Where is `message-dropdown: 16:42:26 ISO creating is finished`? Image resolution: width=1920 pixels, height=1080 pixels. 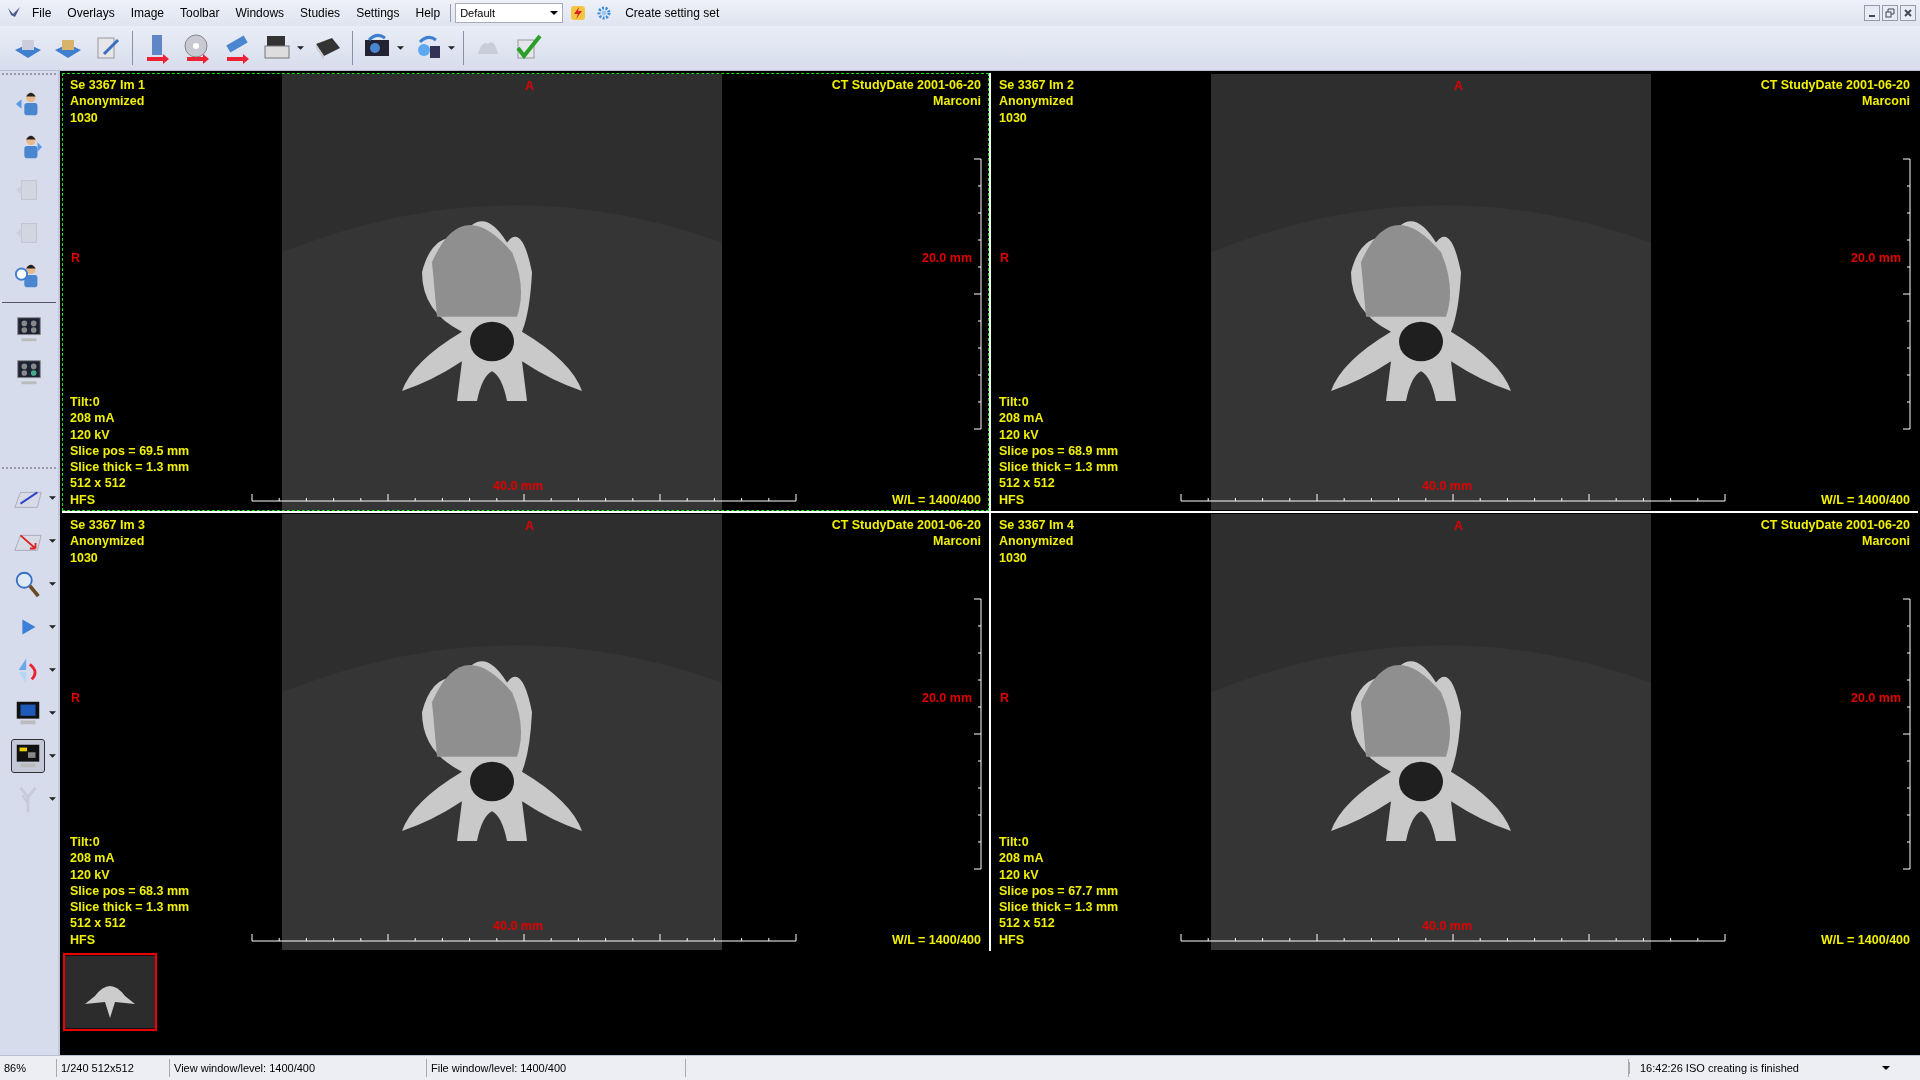
message-dropdown: 16:42:26 ISO creating is finished is located at coordinates (1764, 1068).